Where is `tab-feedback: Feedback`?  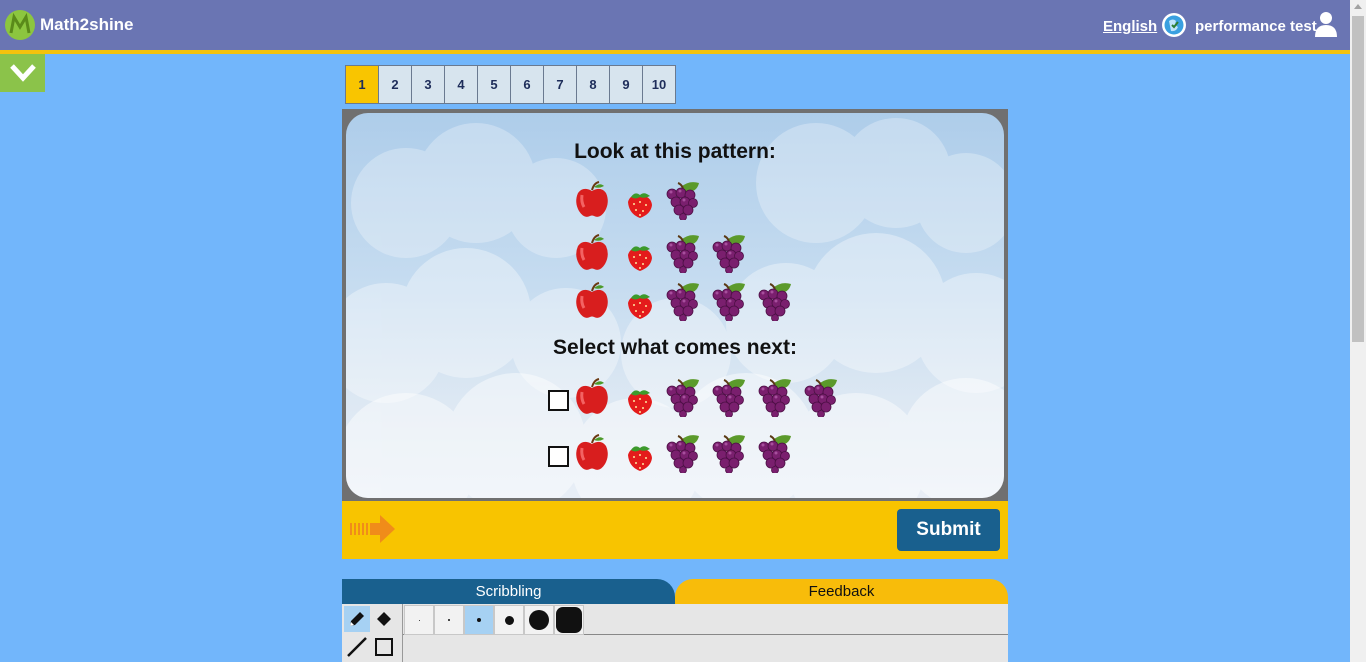
tab-feedback: Feedback is located at coordinates (841, 591).